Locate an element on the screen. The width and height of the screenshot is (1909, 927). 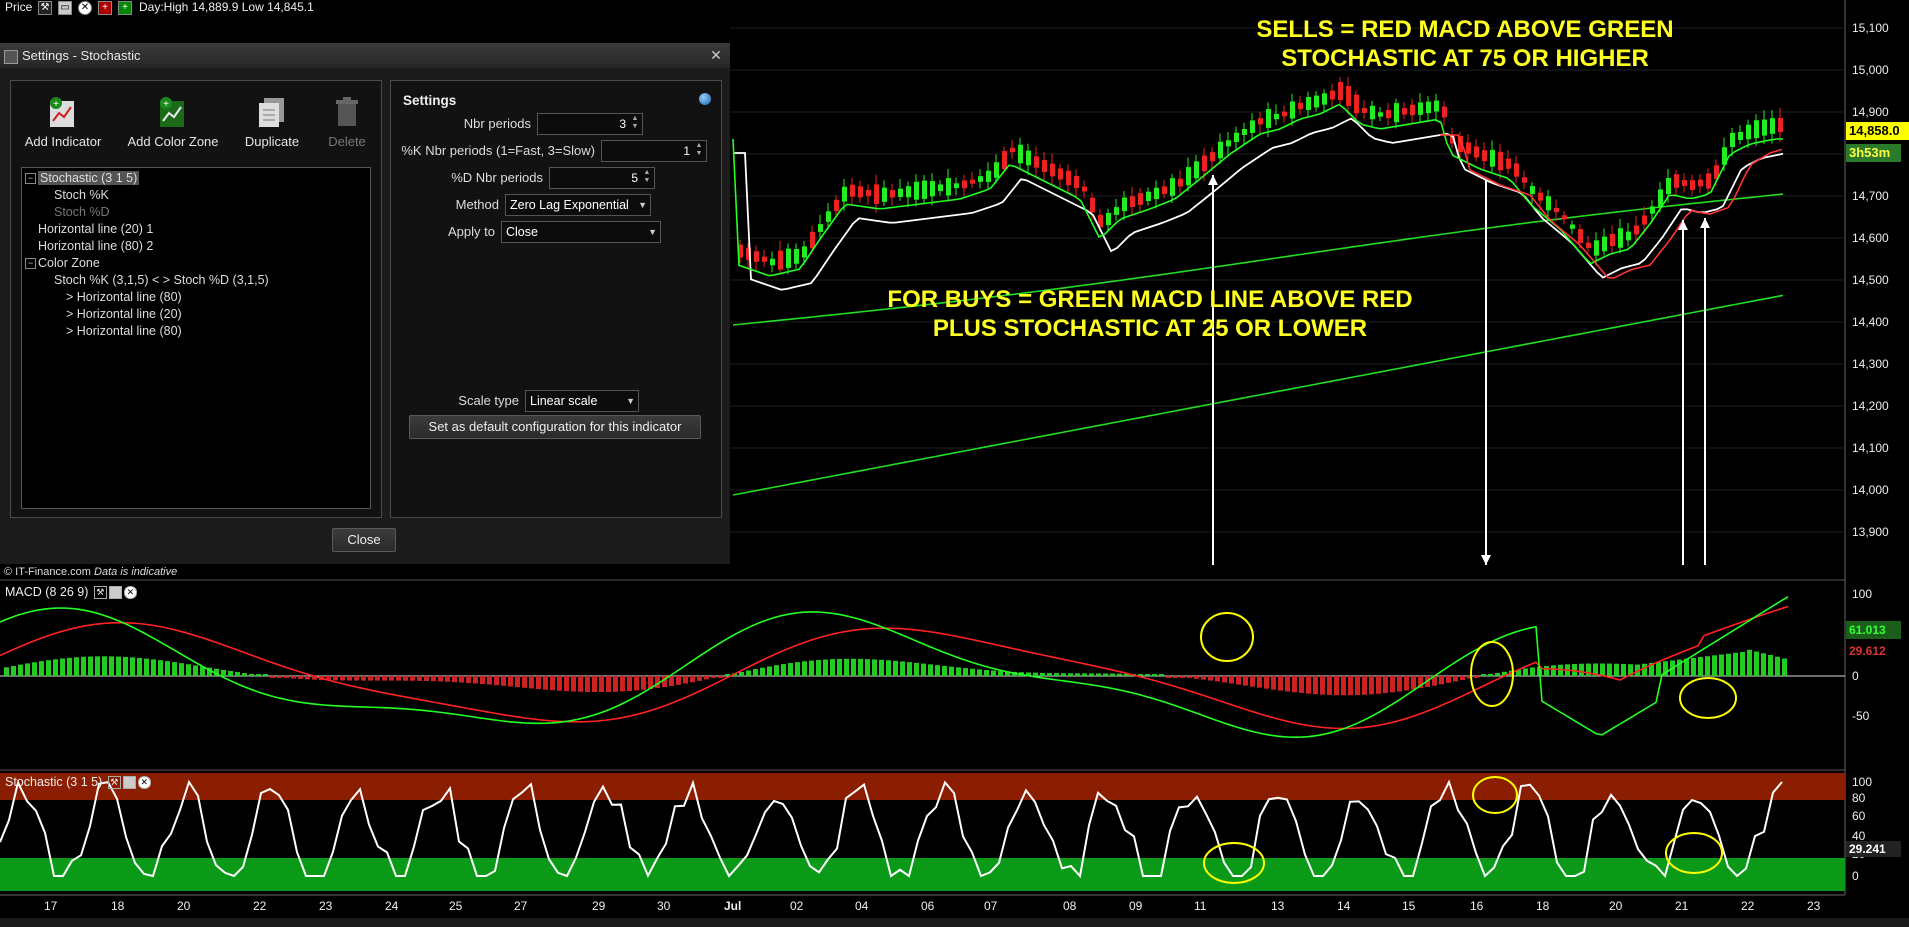
delete-button: Delete is located at coordinates (347, 122).